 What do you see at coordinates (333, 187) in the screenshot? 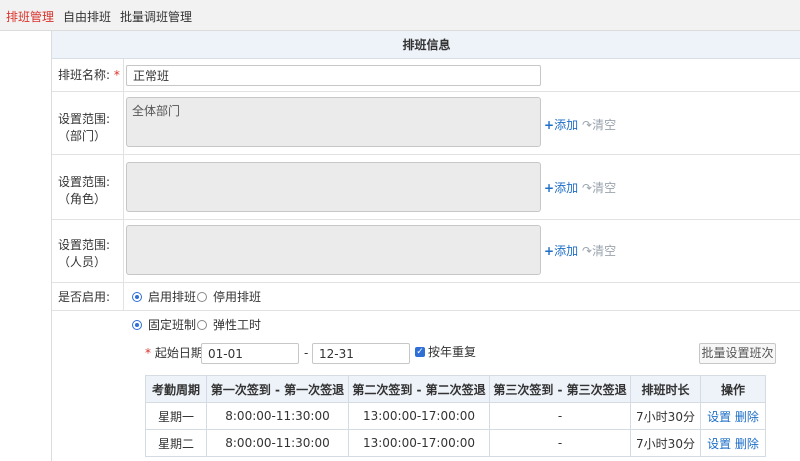
I see `role-scope-box` at bounding box center [333, 187].